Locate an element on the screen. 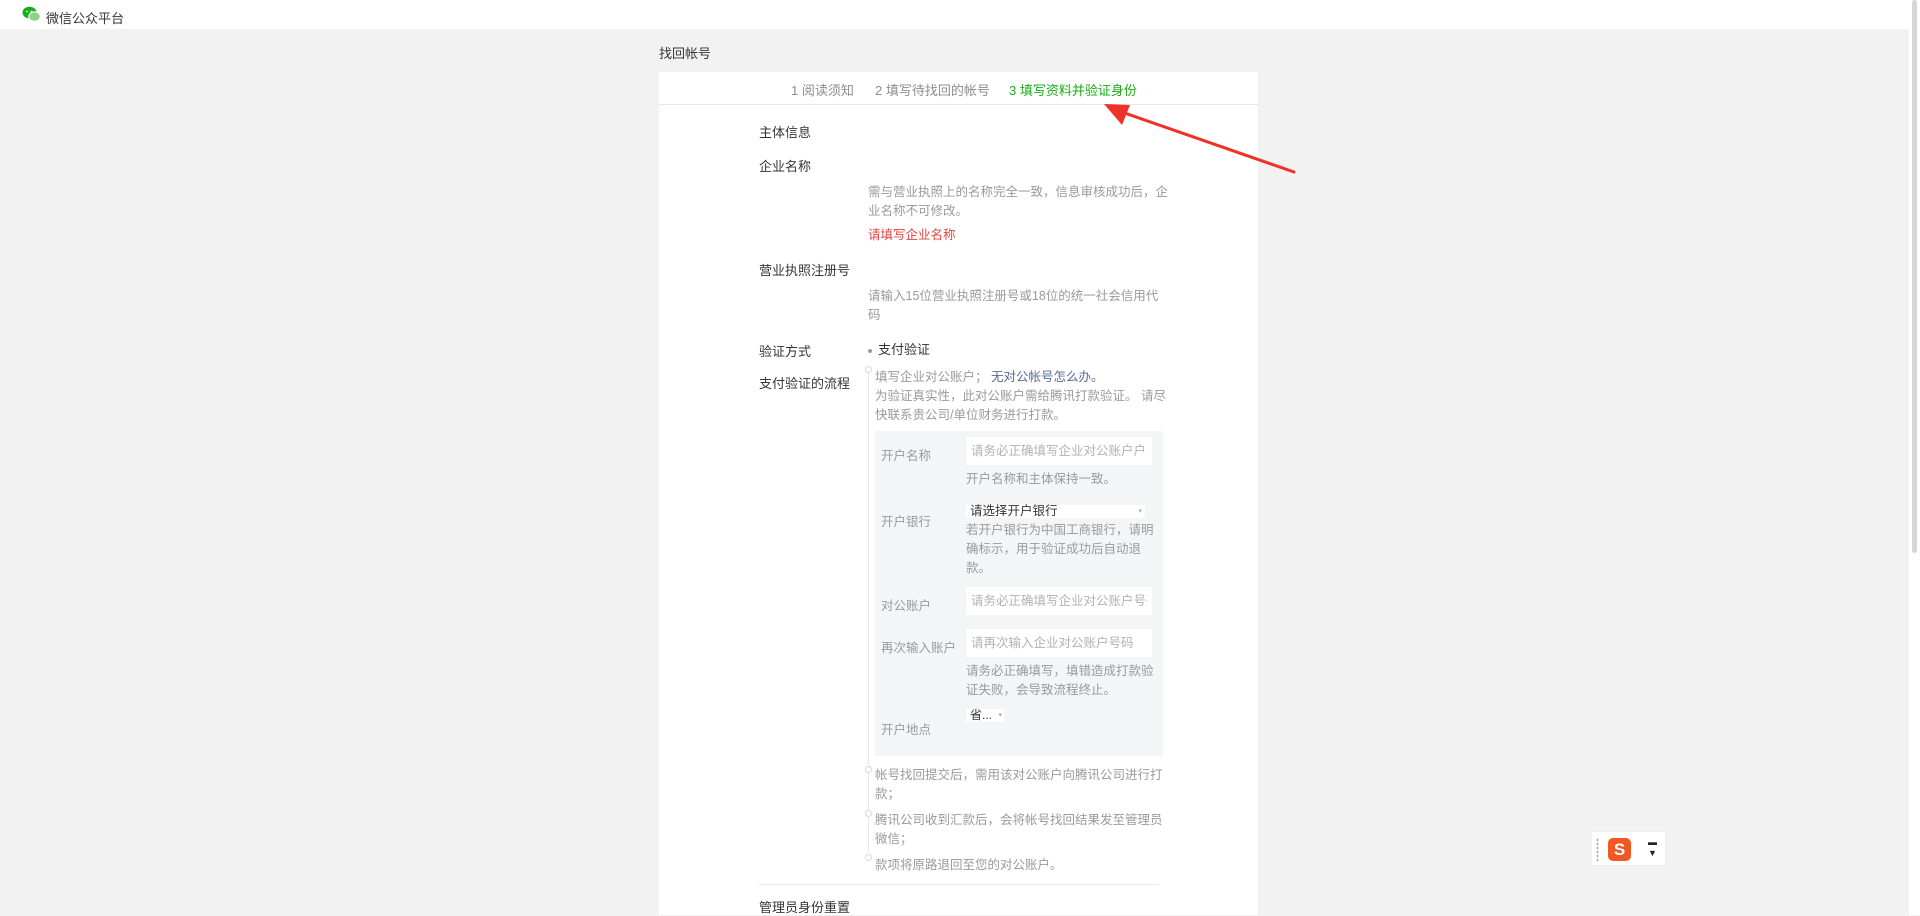 Image resolution: width=1920 pixels, height=916 pixels. section-divider is located at coordinates (959, 884).